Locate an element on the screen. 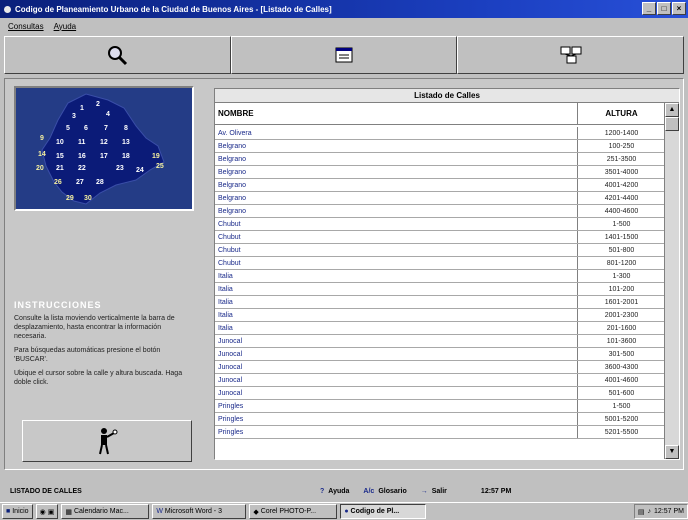 The width and height of the screenshot is (688, 520). quick-launch: ◉ ▣ is located at coordinates (47, 511).